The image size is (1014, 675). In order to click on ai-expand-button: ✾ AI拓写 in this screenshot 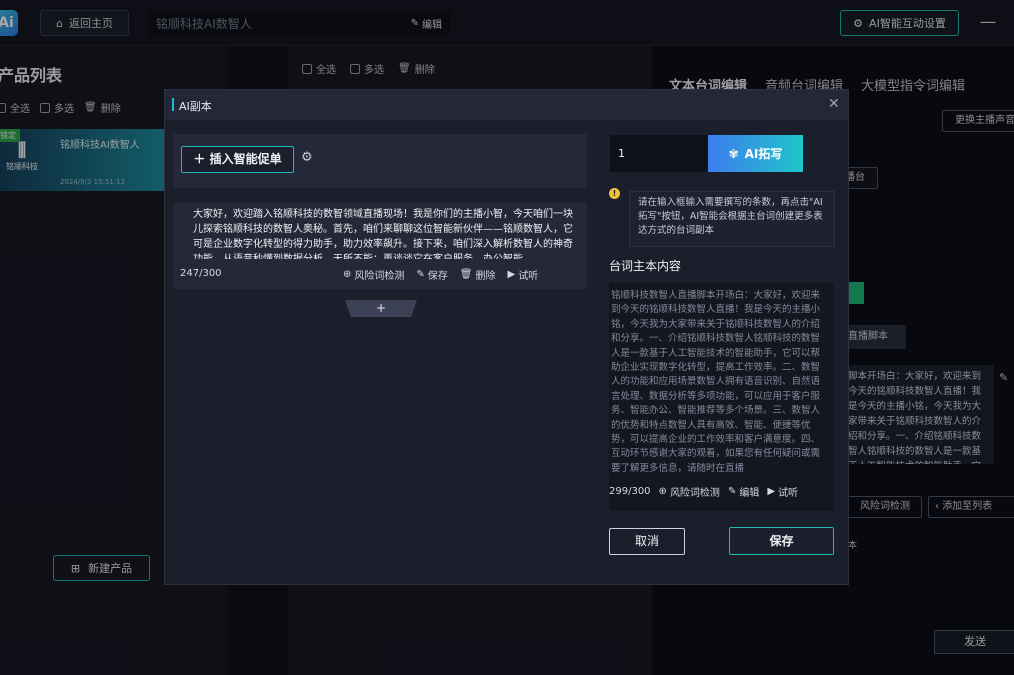, I will do `click(755, 153)`.